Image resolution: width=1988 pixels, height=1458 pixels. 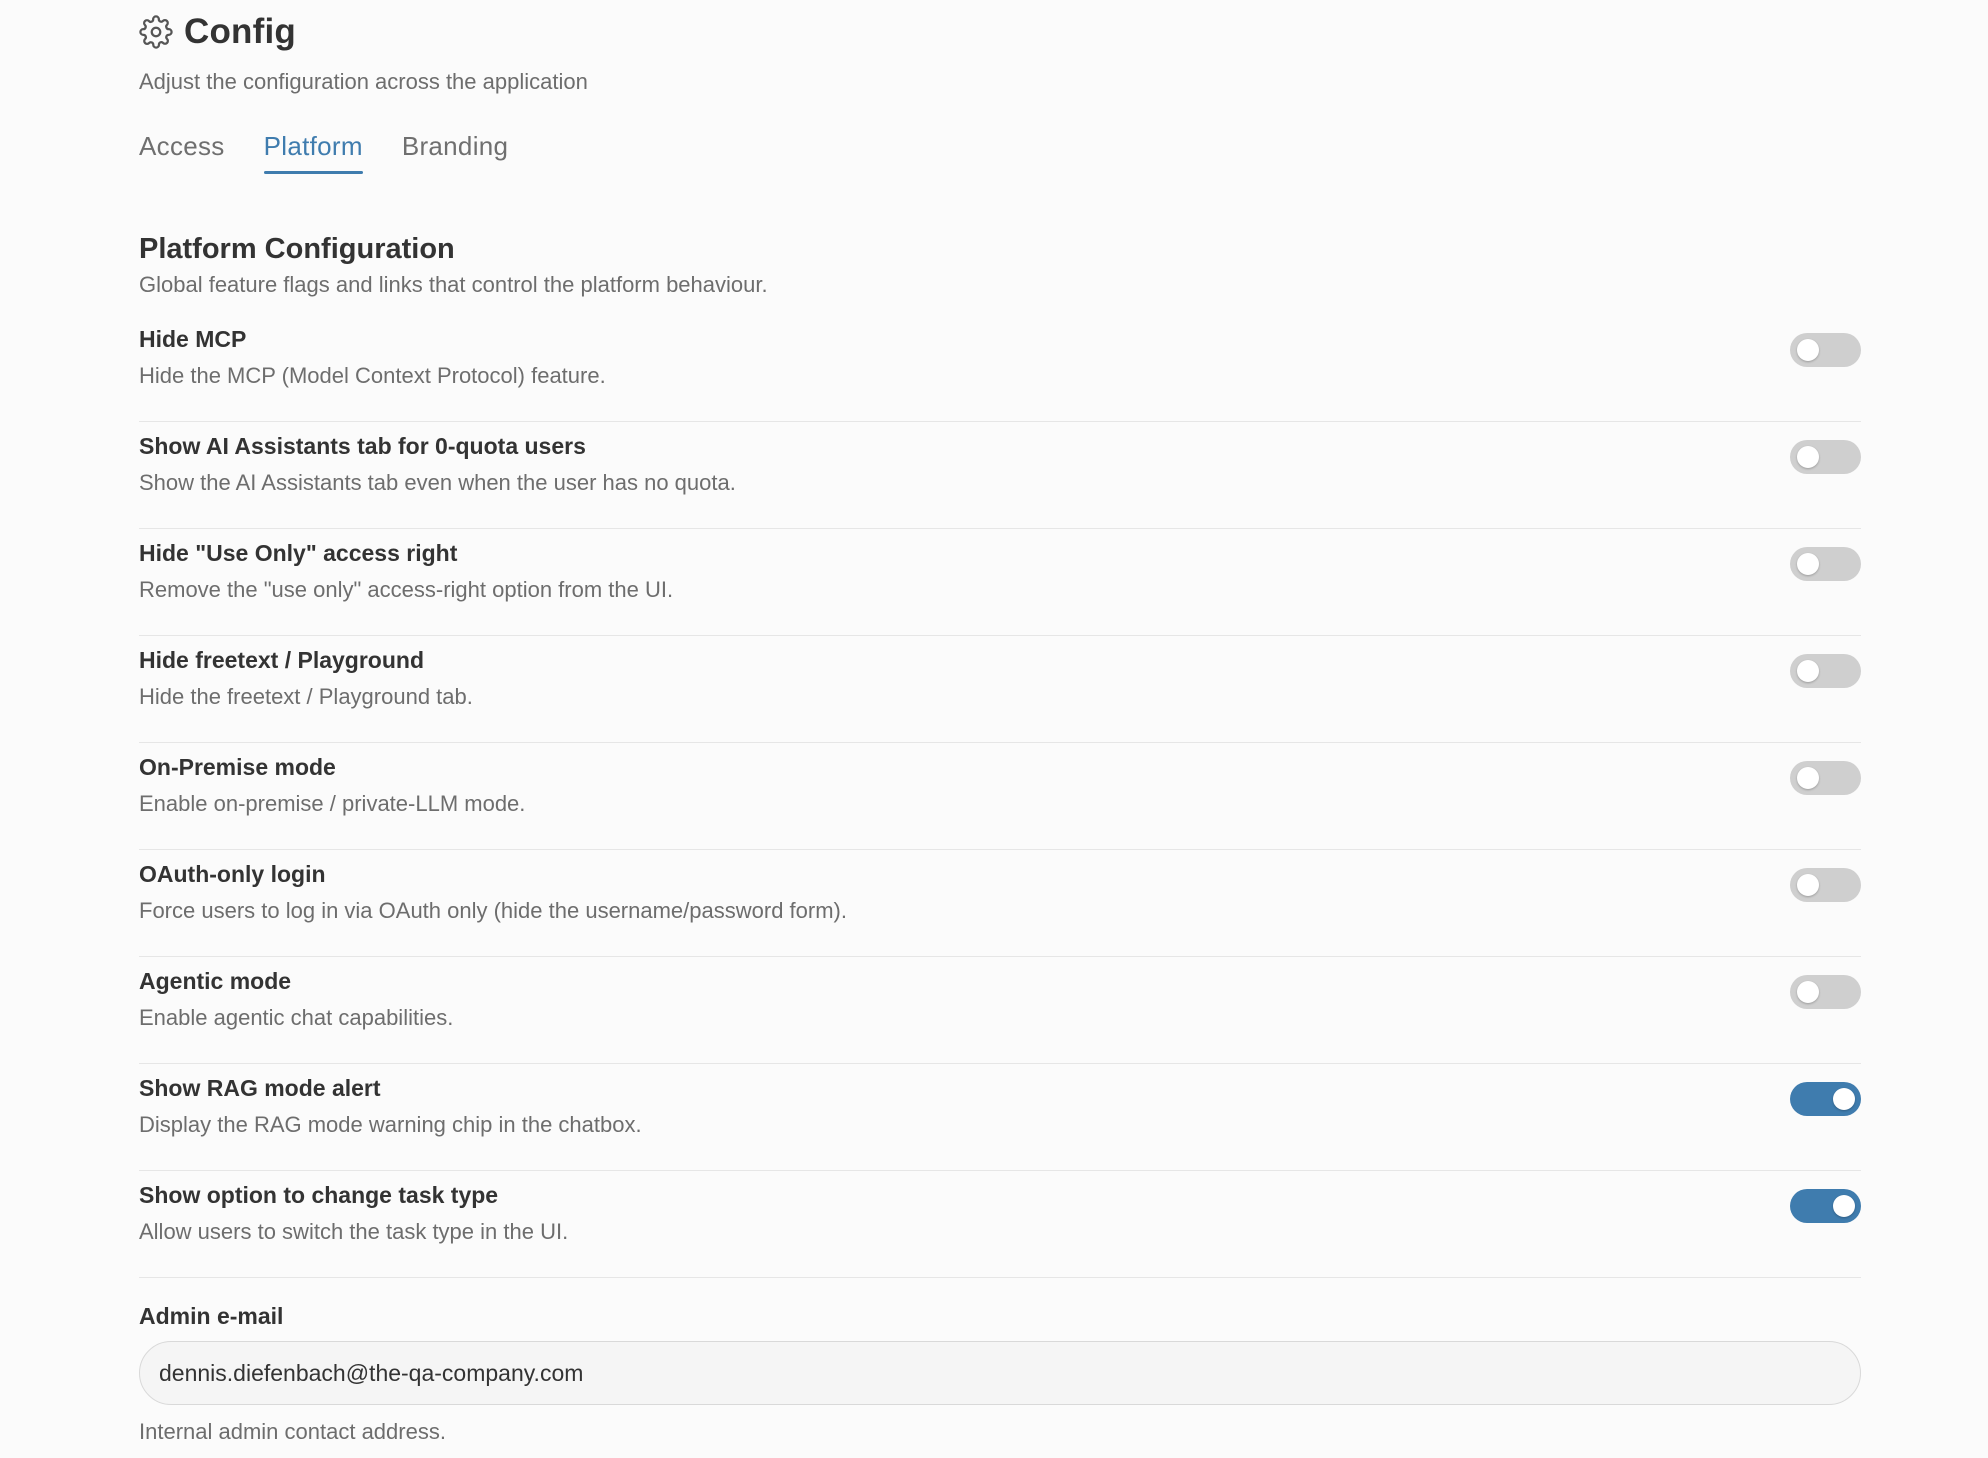 I want to click on tab-bar: Access Platform Branding, so click(x=1000, y=161).